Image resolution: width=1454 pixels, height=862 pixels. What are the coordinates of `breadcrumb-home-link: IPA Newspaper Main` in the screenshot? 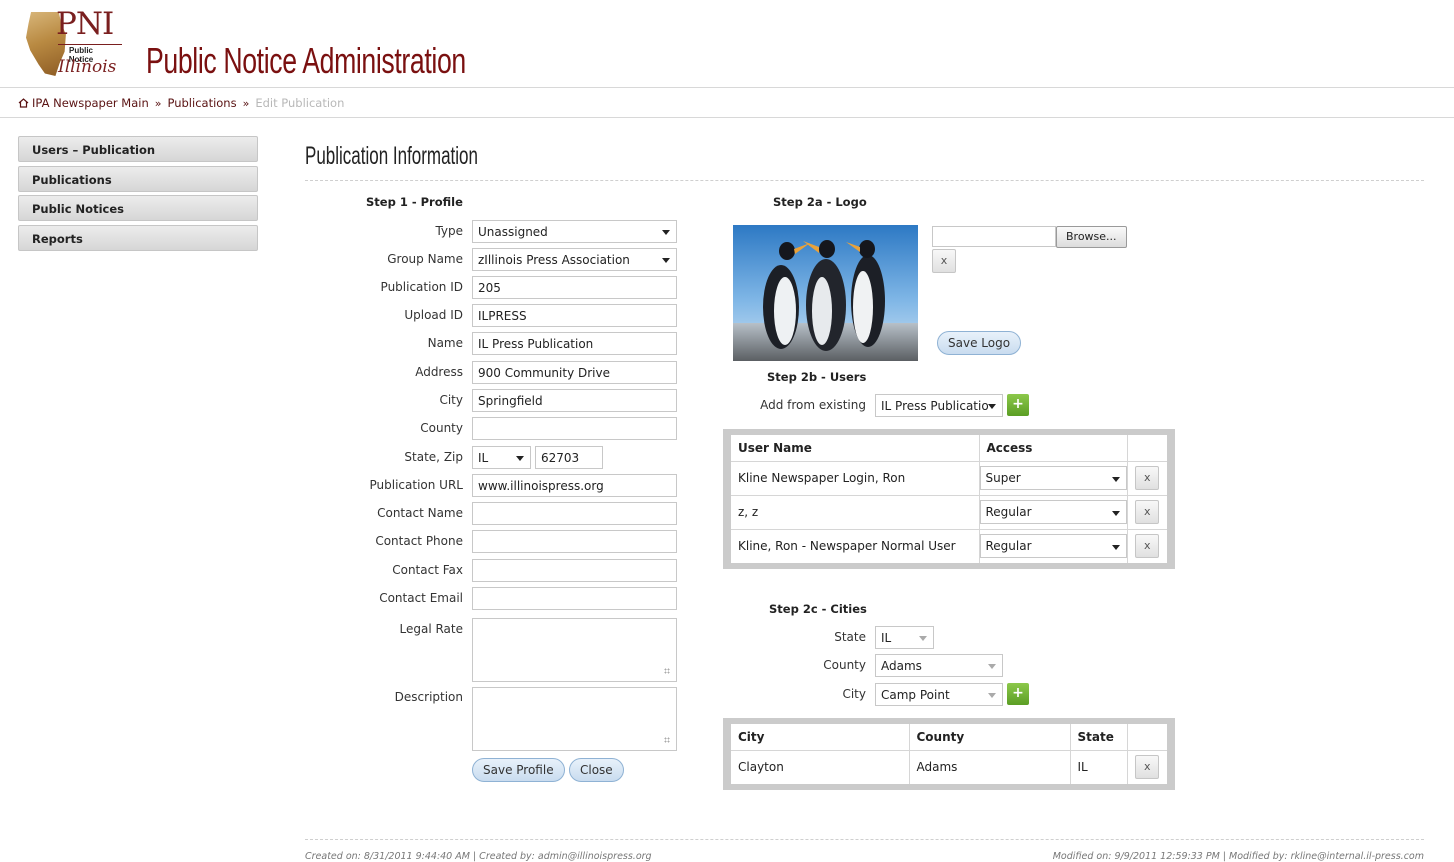 It's located at (90, 103).